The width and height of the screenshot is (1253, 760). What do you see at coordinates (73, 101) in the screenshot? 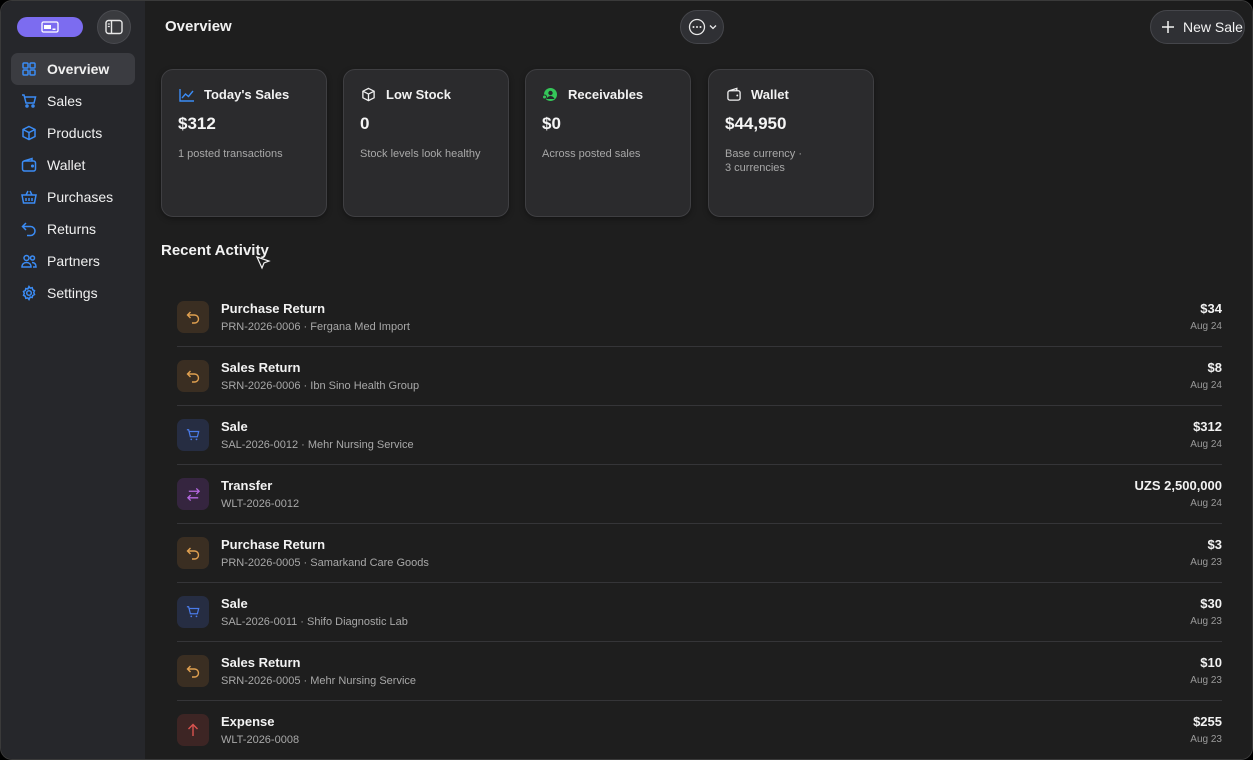
I see `sidebar-item-sales: Sales` at bounding box center [73, 101].